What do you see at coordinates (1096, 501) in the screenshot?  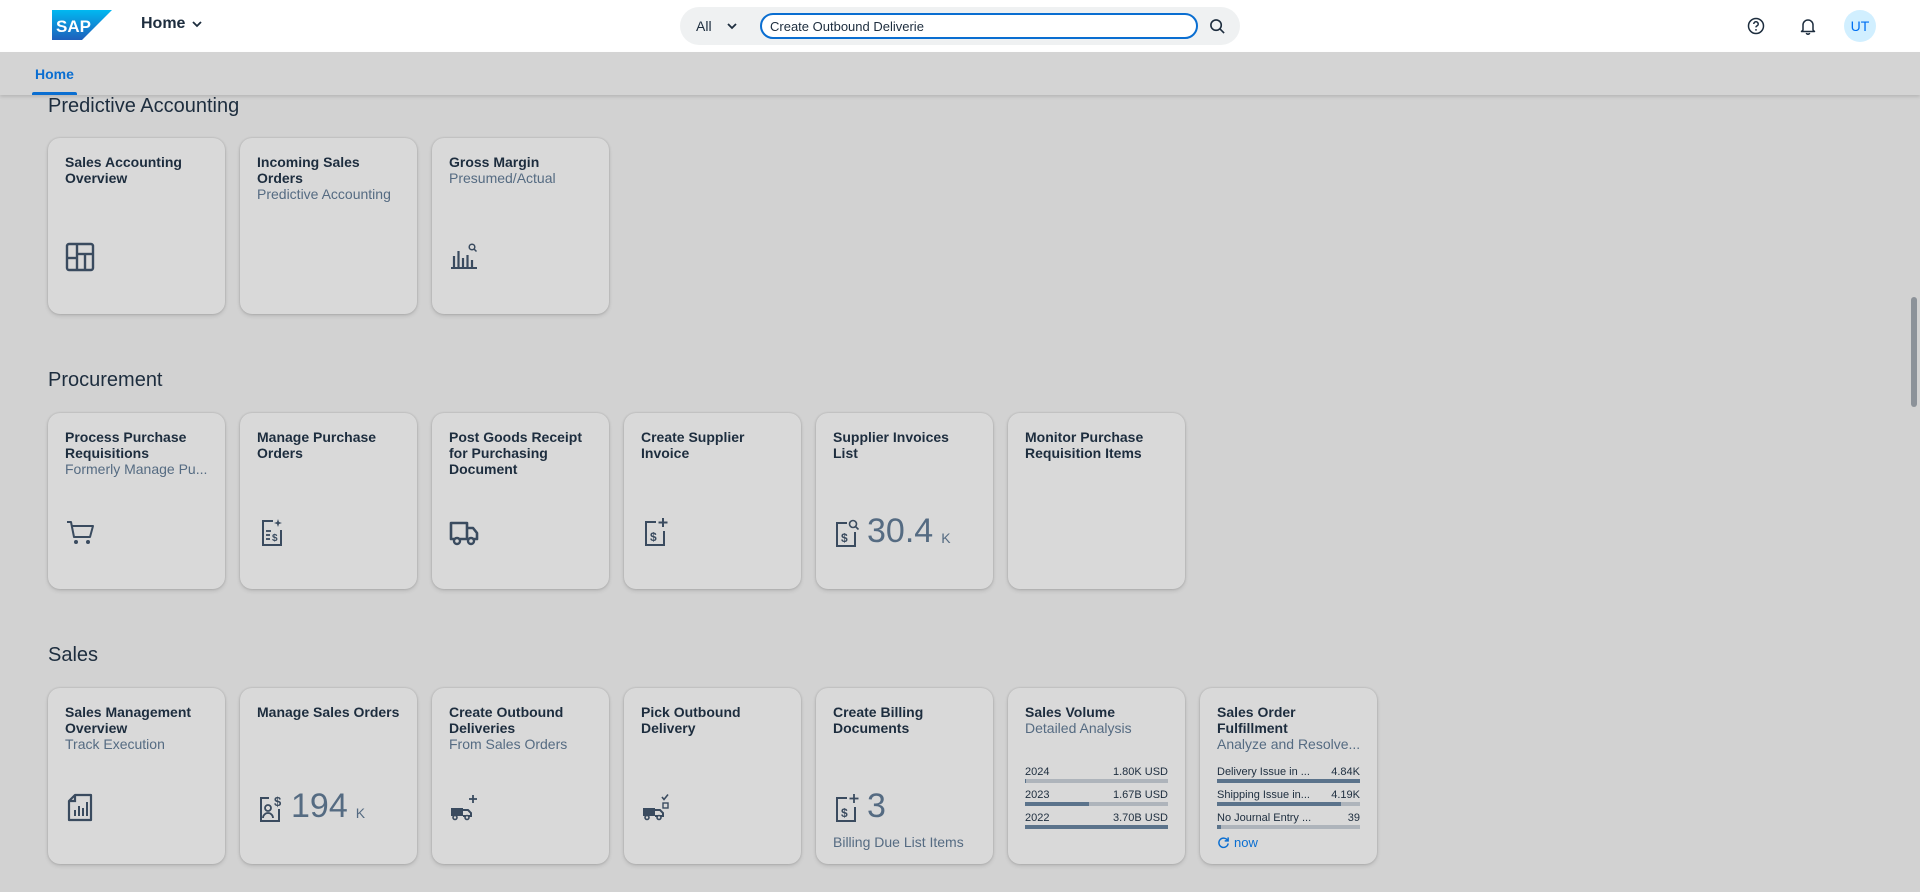 I see `tile-monitor-purchase-requisition-items: Monitor Purchase Requisition Items` at bounding box center [1096, 501].